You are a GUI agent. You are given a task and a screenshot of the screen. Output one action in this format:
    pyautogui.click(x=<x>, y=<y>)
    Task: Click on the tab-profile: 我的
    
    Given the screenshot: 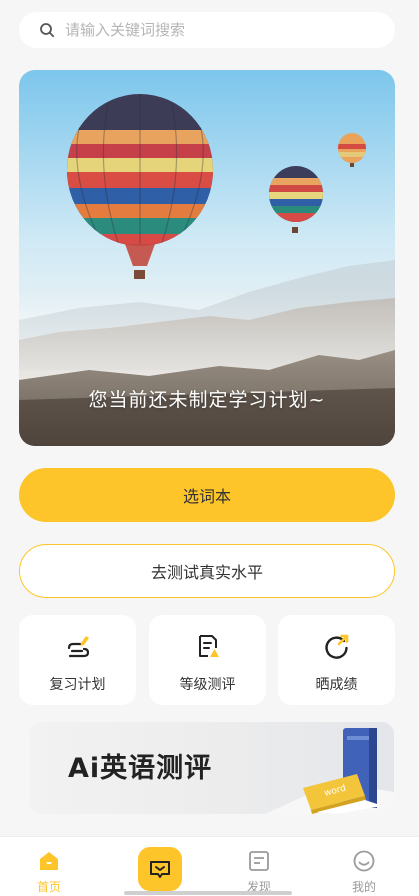 What is the action you would take?
    pyautogui.click(x=364, y=866)
    